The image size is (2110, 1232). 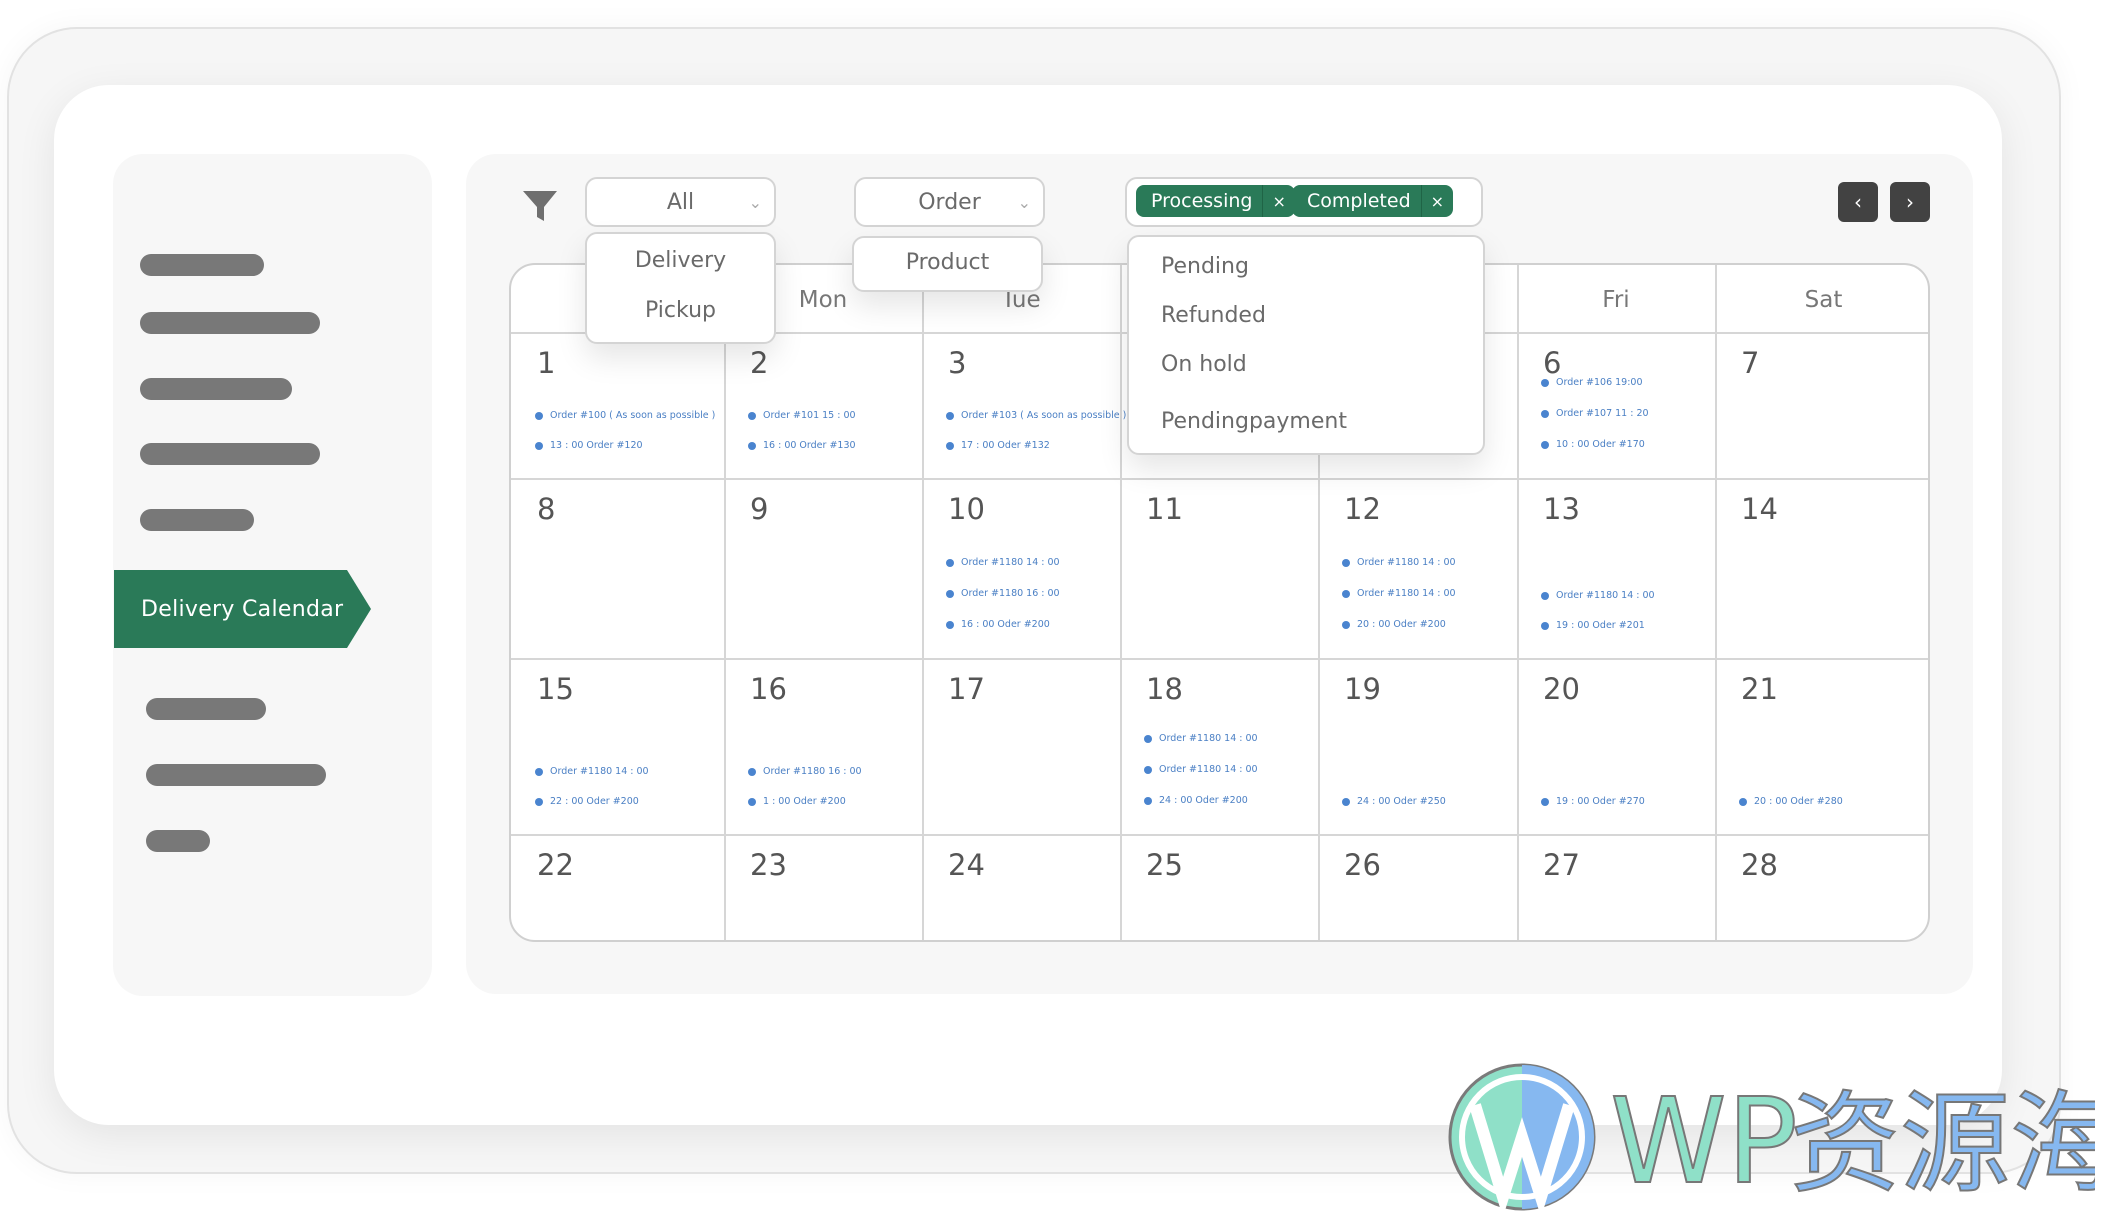 I want to click on order-entry: 17 : 00 Oder #132, so click(x=998, y=445).